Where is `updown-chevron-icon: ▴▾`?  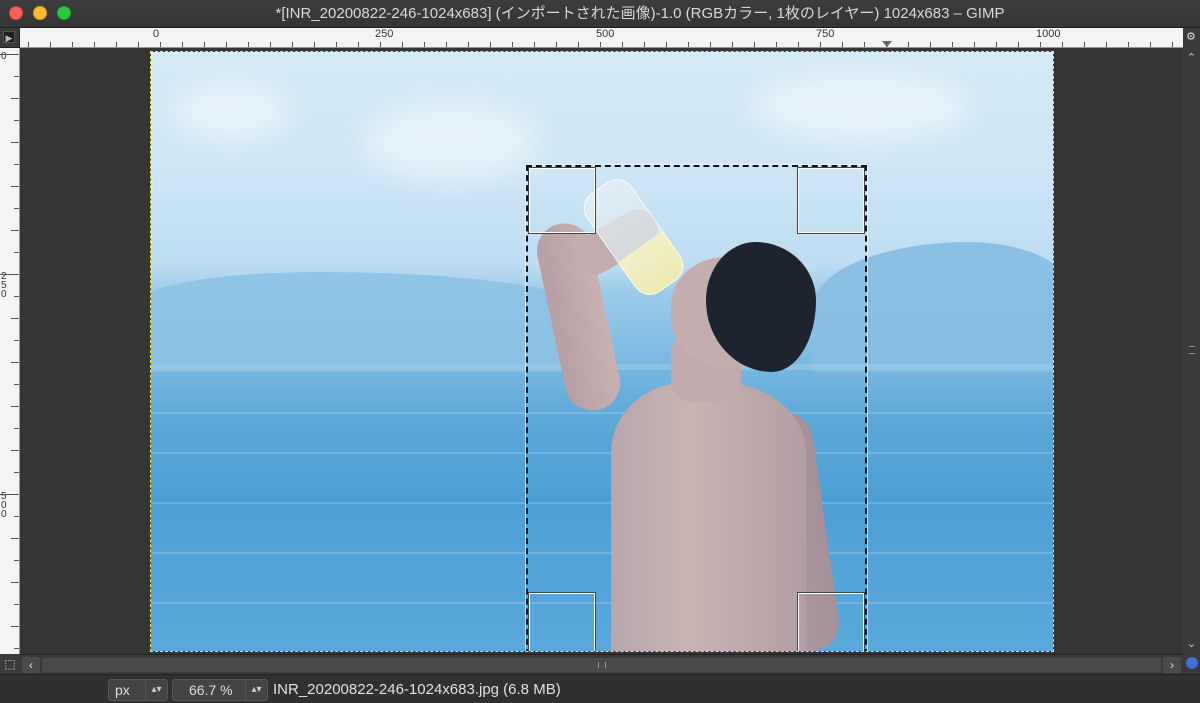
updown-chevron-icon: ▴▾ is located at coordinates (256, 690).